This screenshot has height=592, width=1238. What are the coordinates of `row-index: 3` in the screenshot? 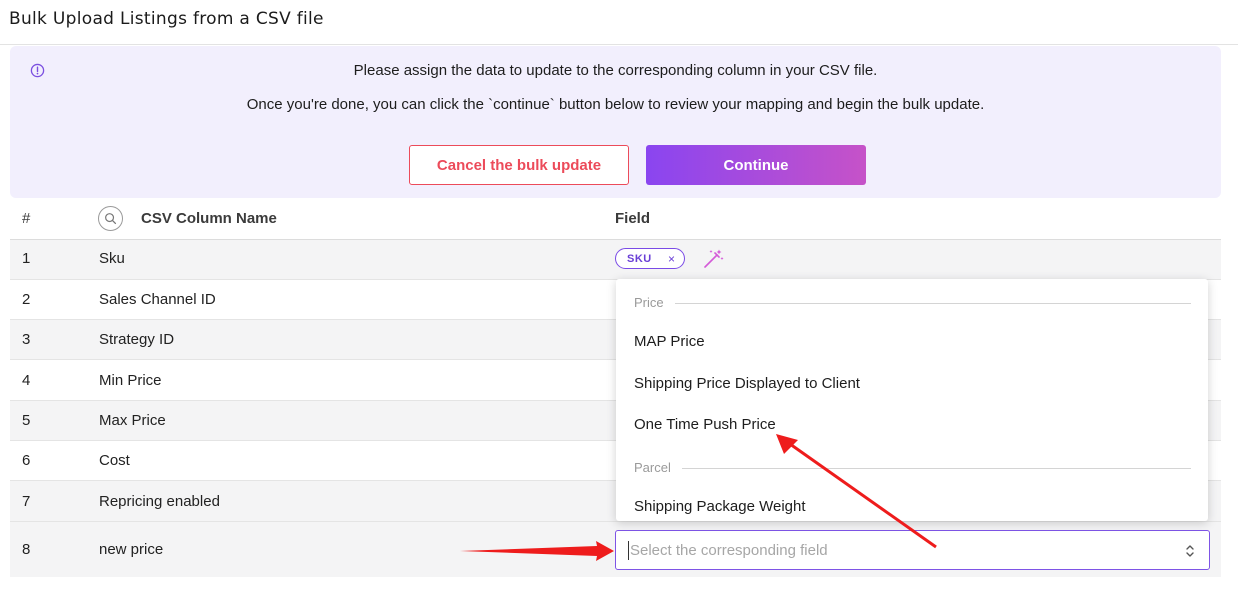 It's located at (26, 339).